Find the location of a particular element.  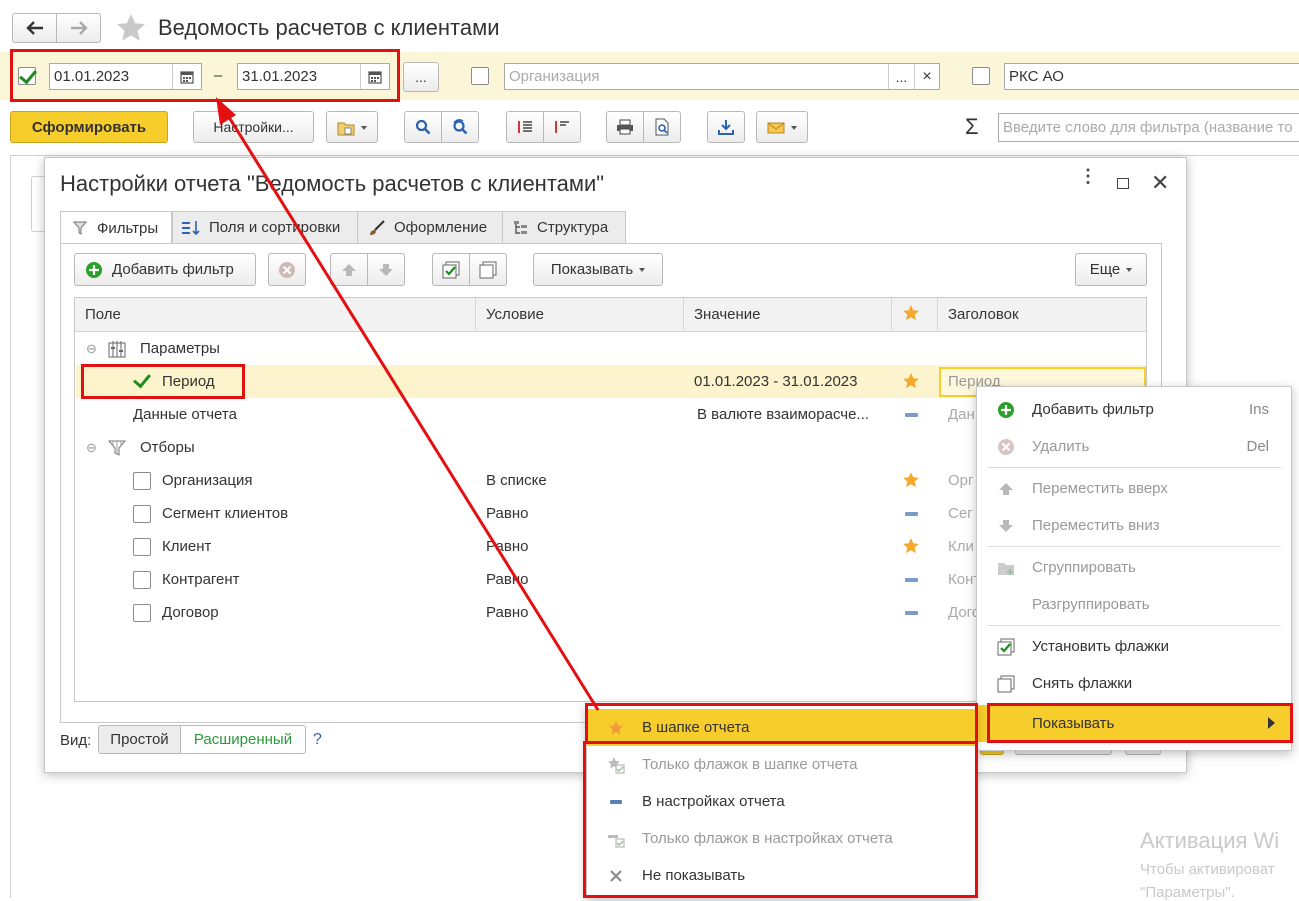

row-value: 01.01.2023 - 31.01.2023 is located at coordinates (775, 381).